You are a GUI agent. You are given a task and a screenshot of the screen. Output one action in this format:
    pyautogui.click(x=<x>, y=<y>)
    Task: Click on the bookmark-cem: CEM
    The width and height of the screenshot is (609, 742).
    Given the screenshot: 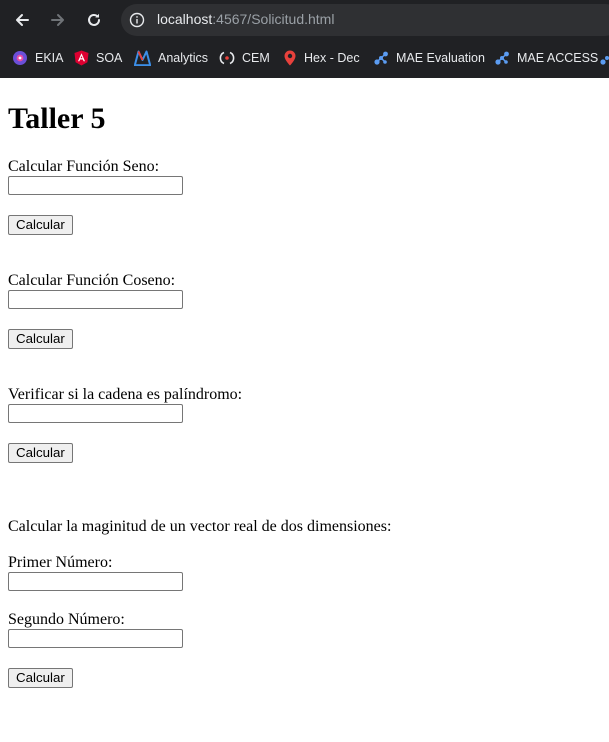 What is the action you would take?
    pyautogui.click(x=244, y=58)
    